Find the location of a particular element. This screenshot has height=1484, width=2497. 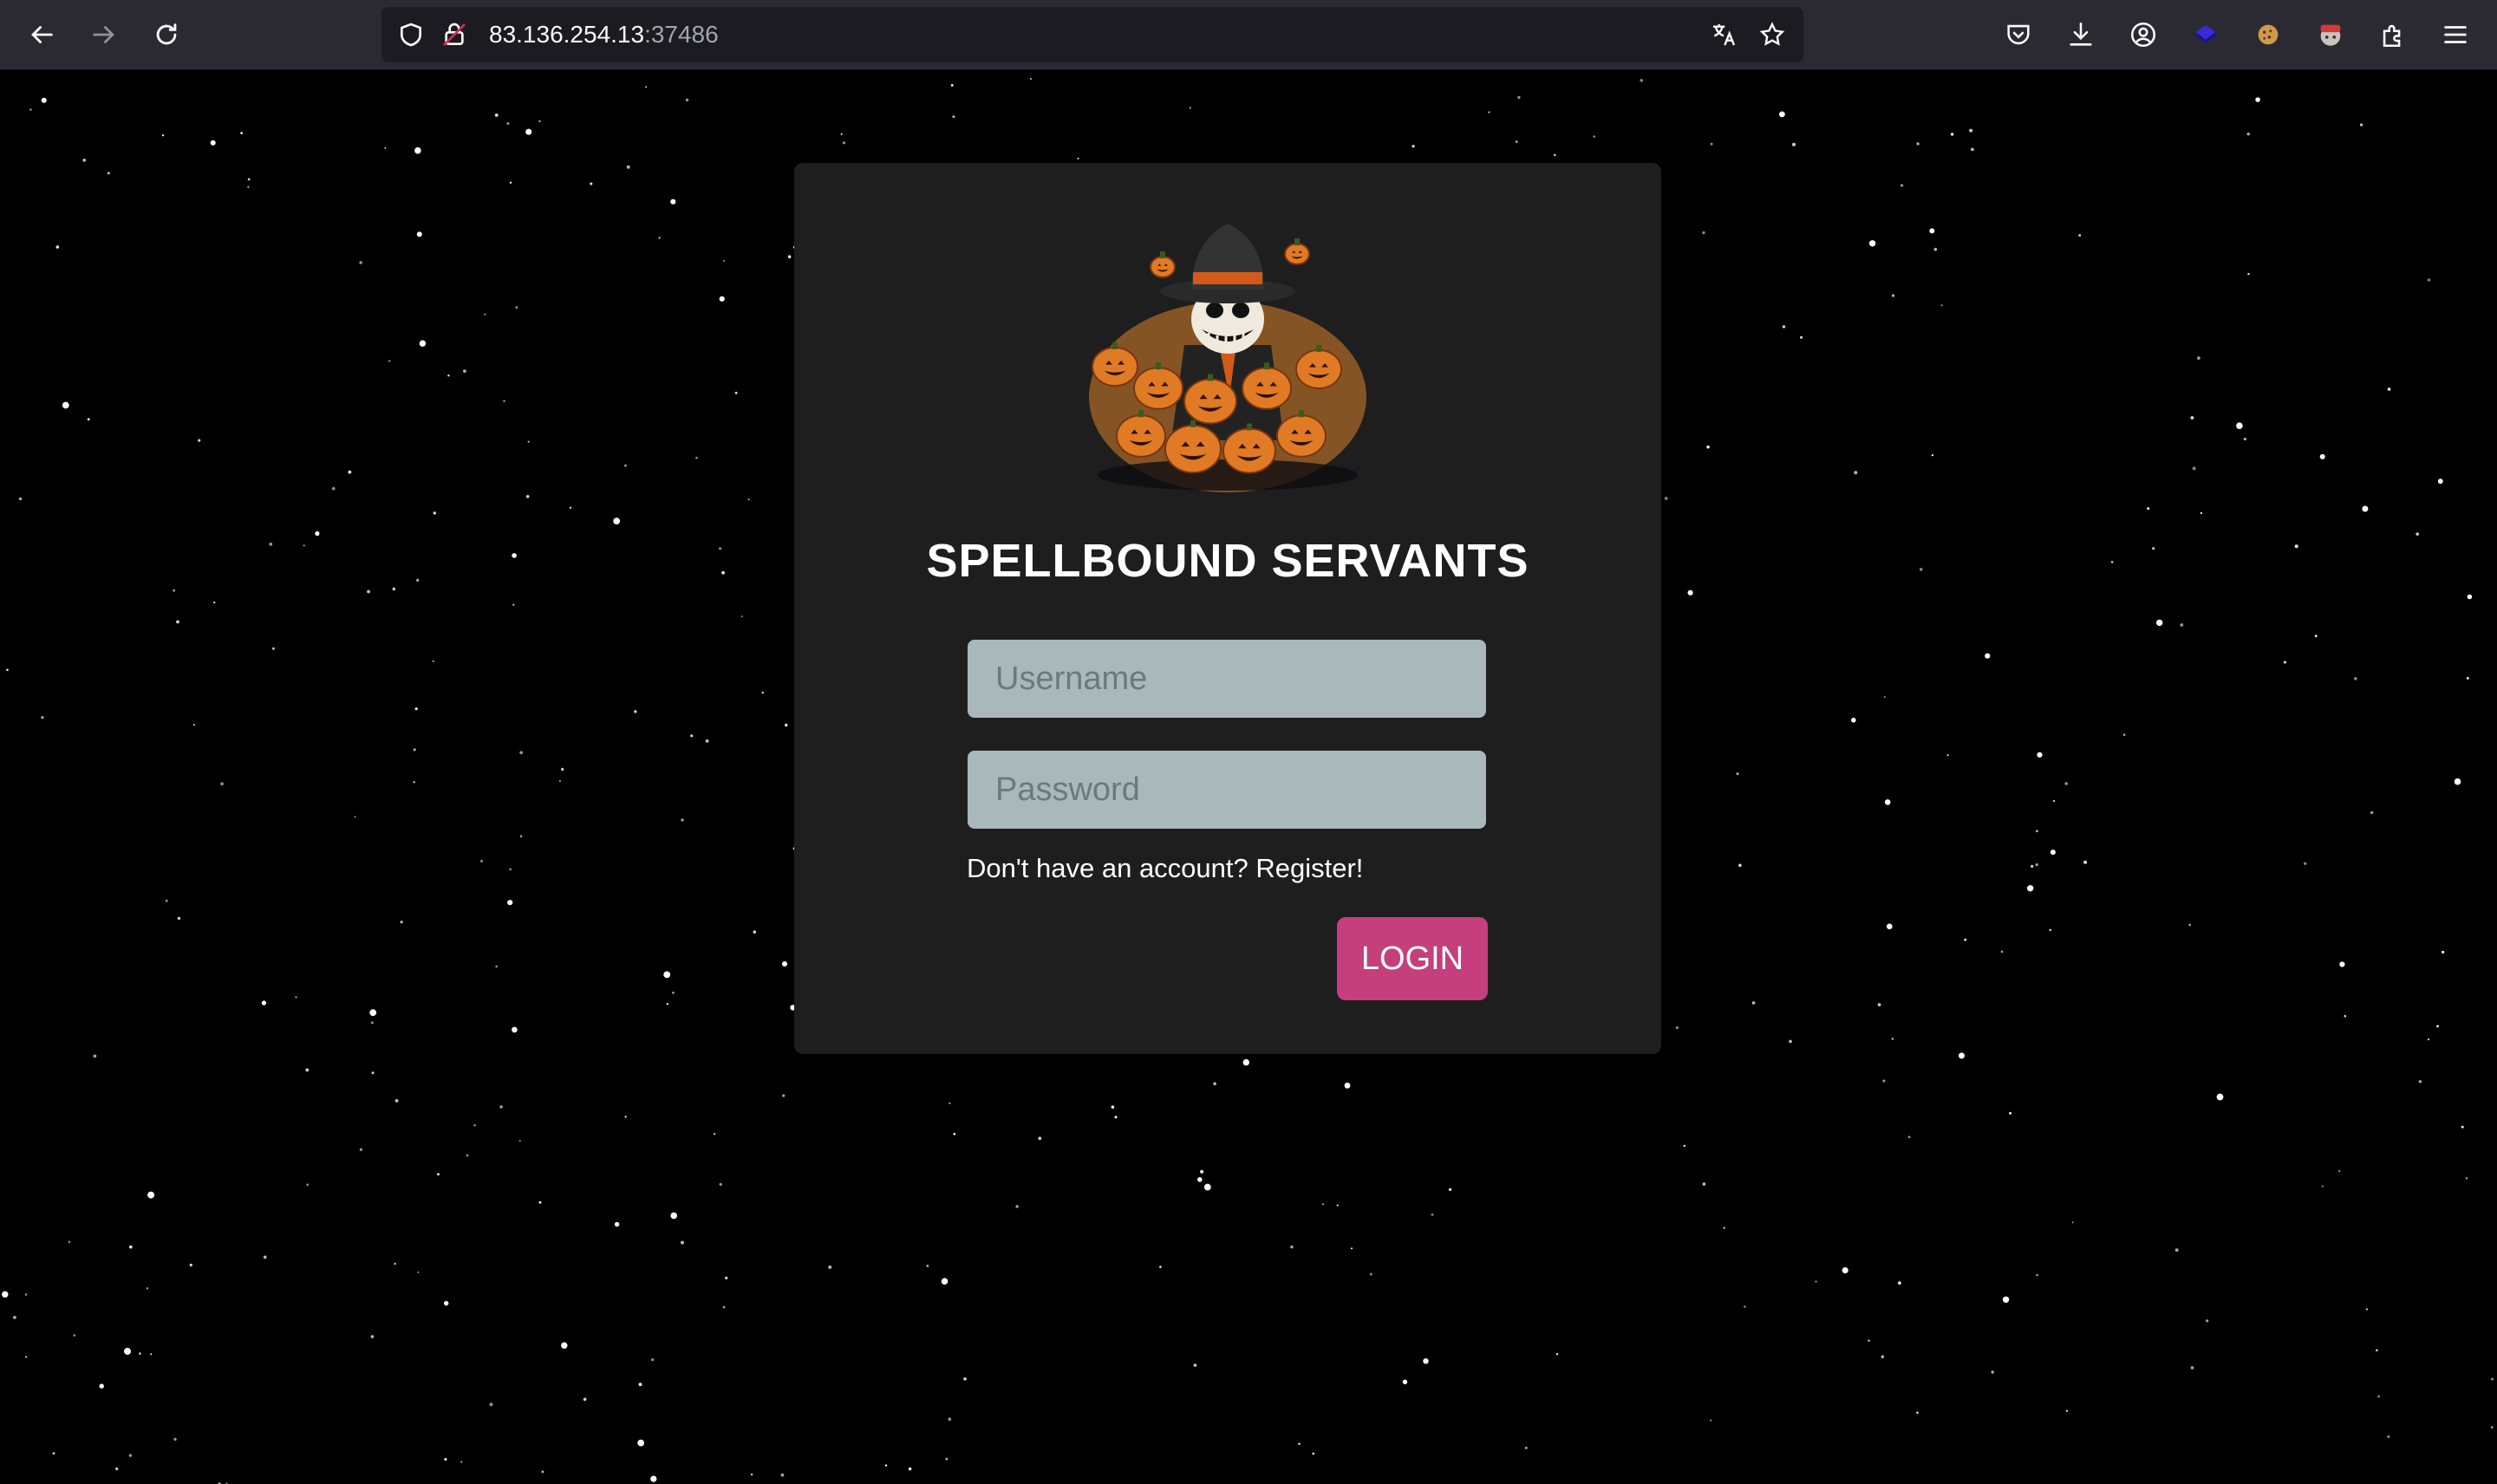

extension-avatar-icon is located at coordinates (2330, 35).